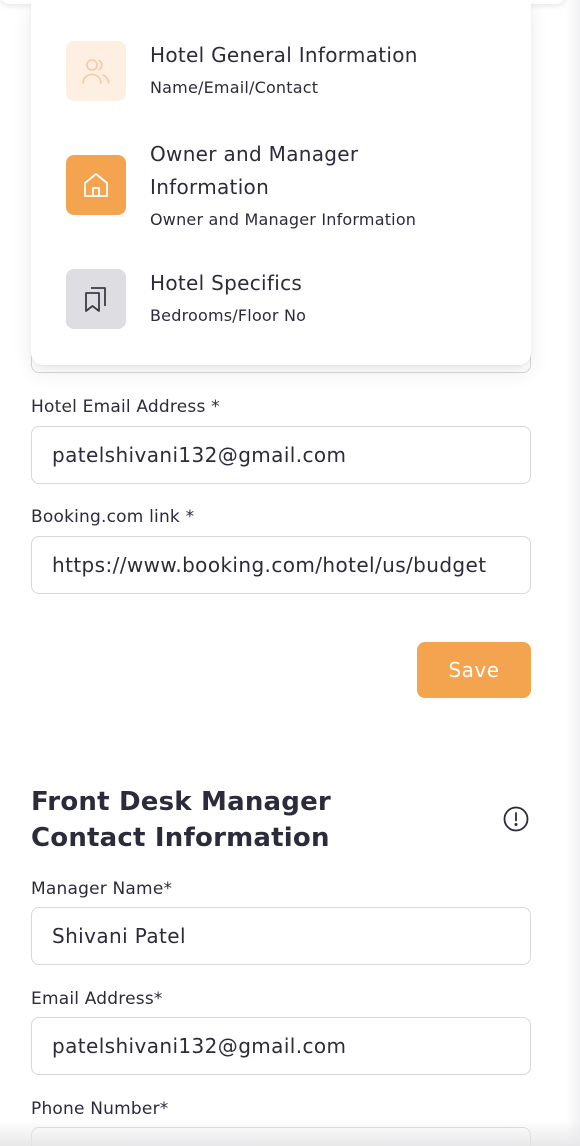 The width and height of the screenshot is (580, 1146). Describe the element at coordinates (228, 315) in the screenshot. I see `step-subtitle: Bedrooms/Floor No` at that location.